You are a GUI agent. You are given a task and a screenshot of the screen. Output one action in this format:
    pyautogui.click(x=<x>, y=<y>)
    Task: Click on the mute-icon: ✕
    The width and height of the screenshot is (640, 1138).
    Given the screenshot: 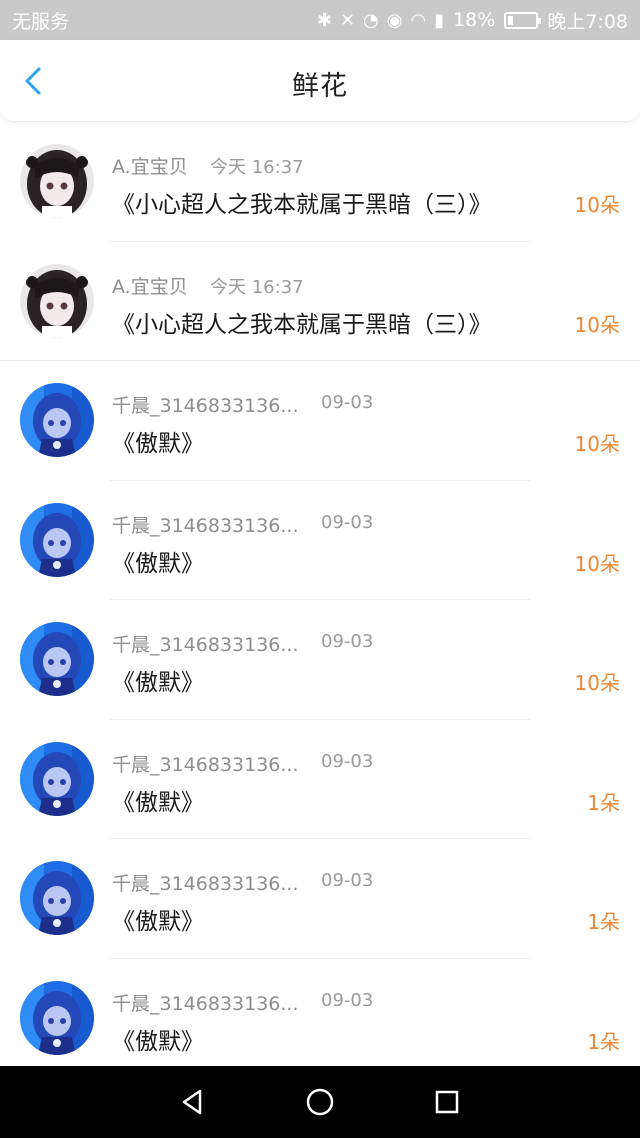 What is the action you would take?
    pyautogui.click(x=347, y=20)
    